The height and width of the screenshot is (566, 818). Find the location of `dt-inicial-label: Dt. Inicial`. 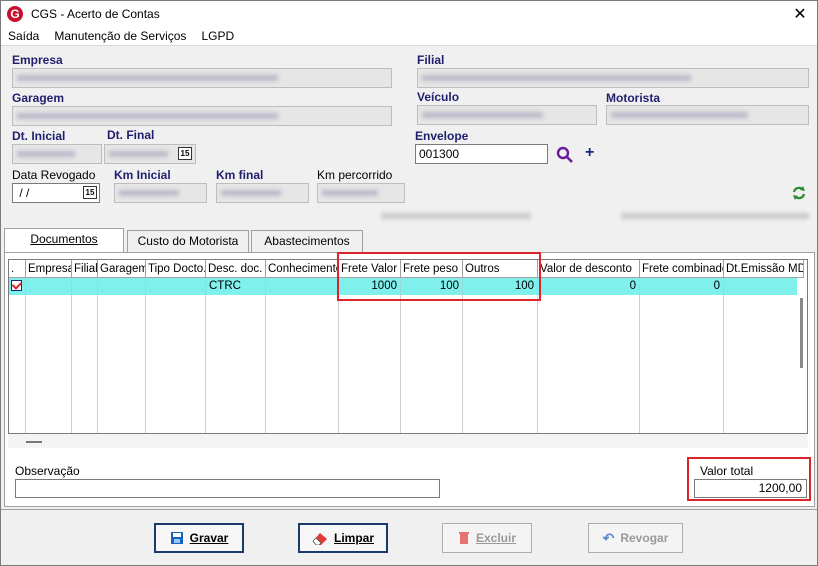

dt-inicial-label: Dt. Inicial is located at coordinates (39, 136).